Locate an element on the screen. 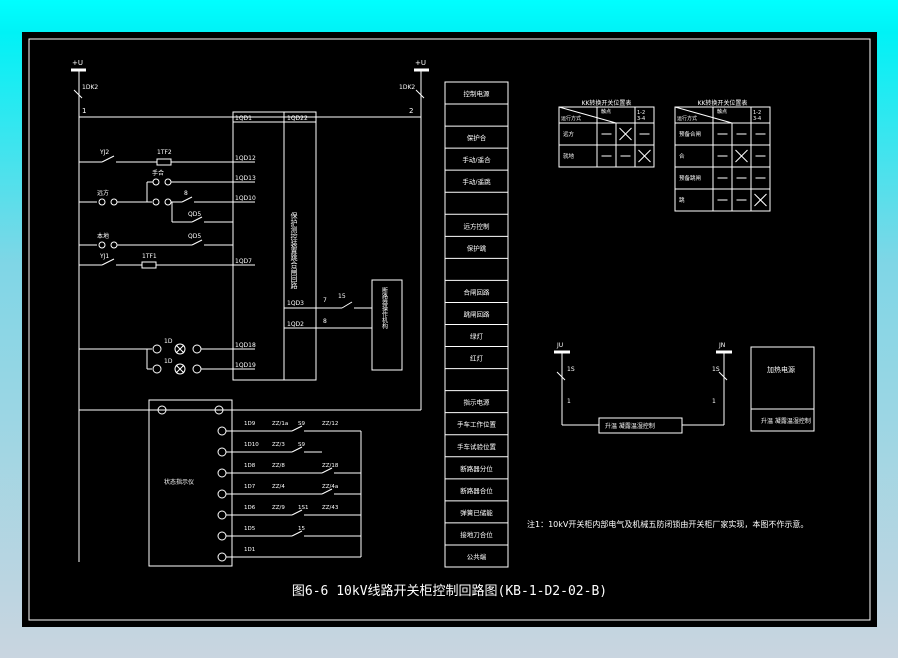 The height and width of the screenshot is (658, 898). heater-box-label: 升温 凝露温湿控制 is located at coordinates (630, 426).